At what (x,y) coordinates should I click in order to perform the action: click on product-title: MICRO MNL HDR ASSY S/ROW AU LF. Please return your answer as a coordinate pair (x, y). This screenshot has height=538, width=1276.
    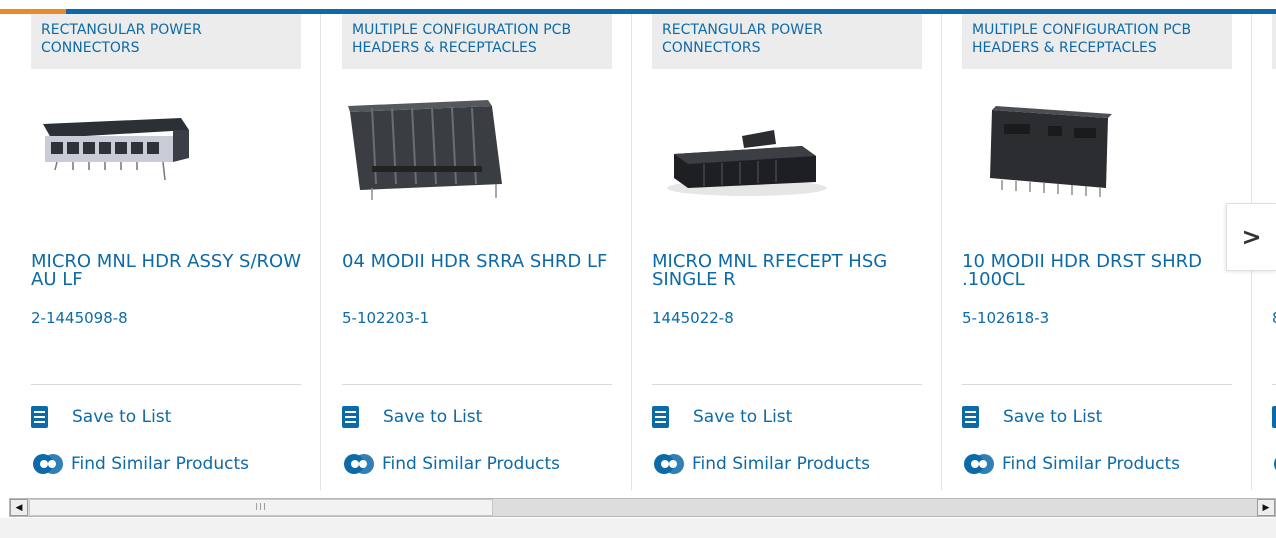
    Looking at the image, I should click on (176, 271).